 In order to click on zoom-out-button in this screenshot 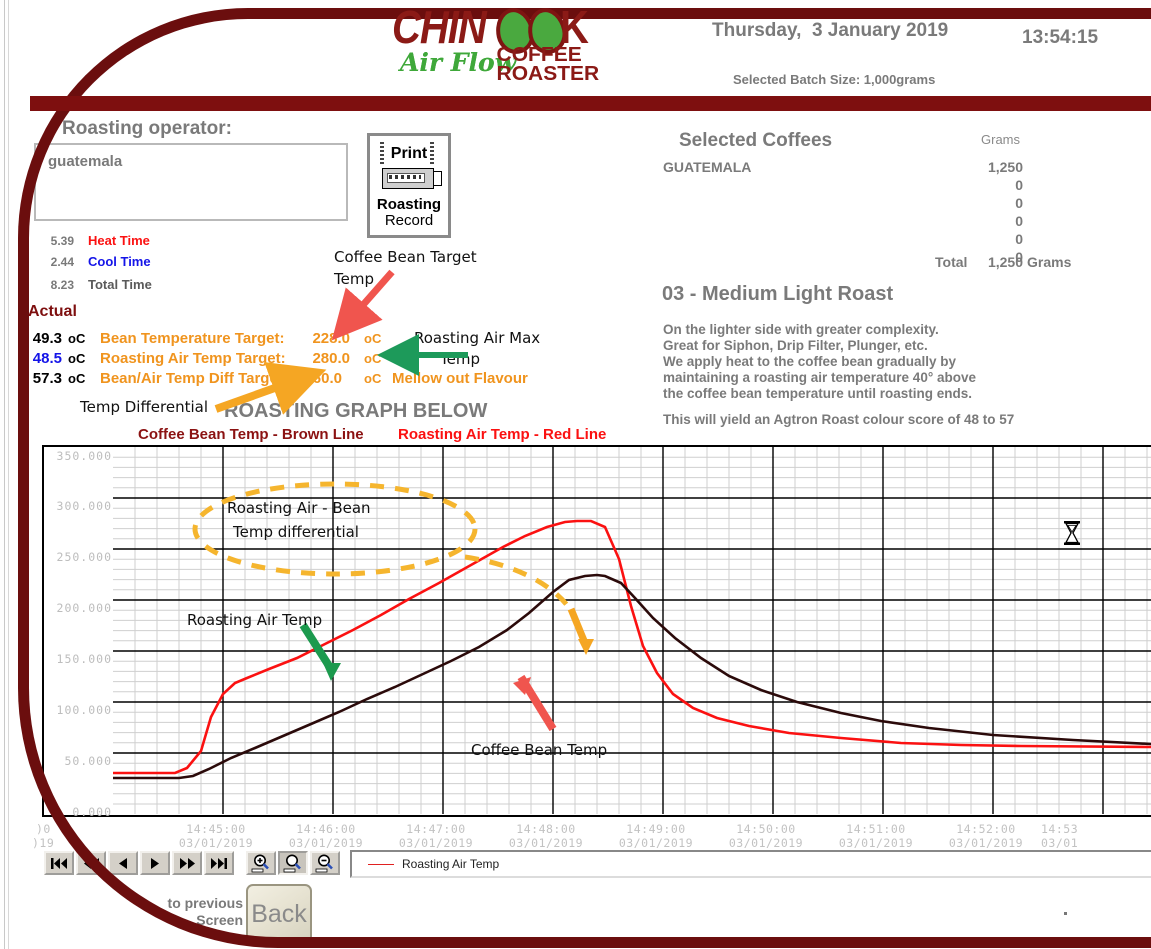, I will do `click(325, 863)`.